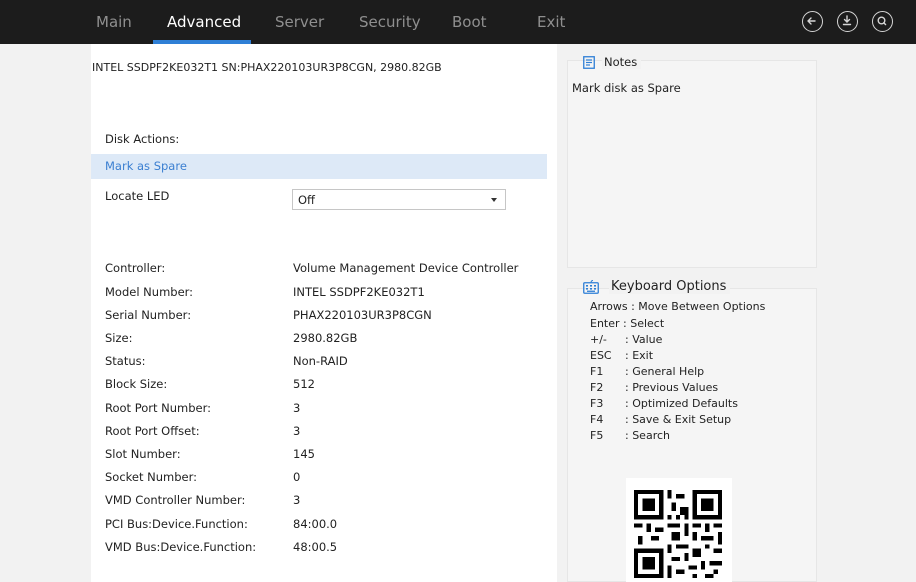 The width and height of the screenshot is (916, 582). I want to click on detail-value-status: Non-RAID, so click(320, 361).